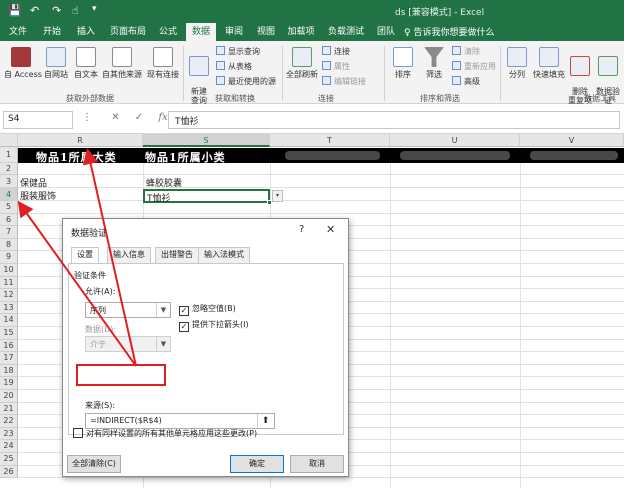 This screenshot has height=488, width=624. I want to click on tab-team: 团队, so click(386, 32).